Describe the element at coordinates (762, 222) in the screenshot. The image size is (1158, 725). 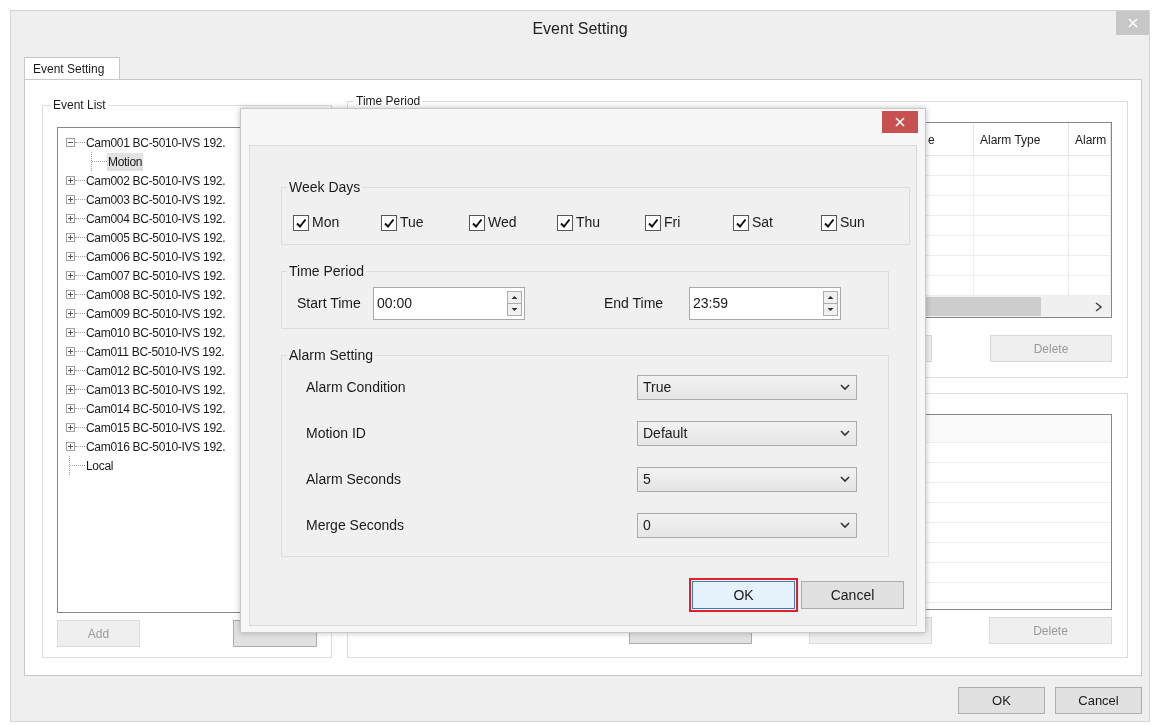
I see `checkbox-label: Sat` at that location.